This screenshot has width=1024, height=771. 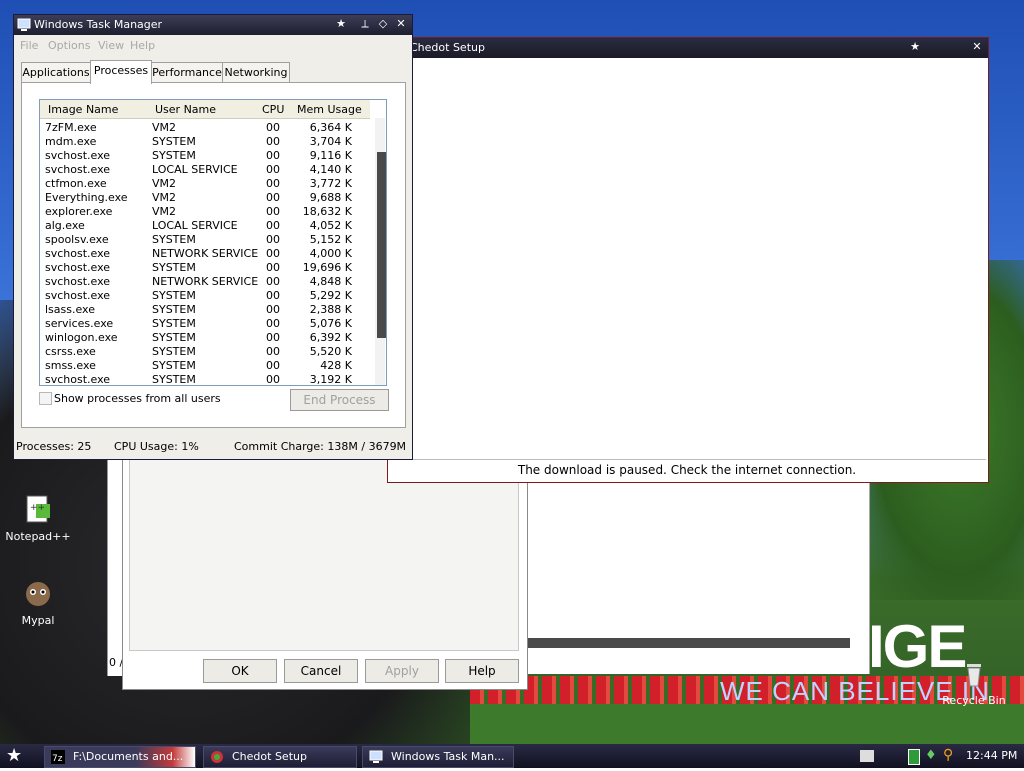 I want to click on menu-file: File, so click(x=29, y=45).